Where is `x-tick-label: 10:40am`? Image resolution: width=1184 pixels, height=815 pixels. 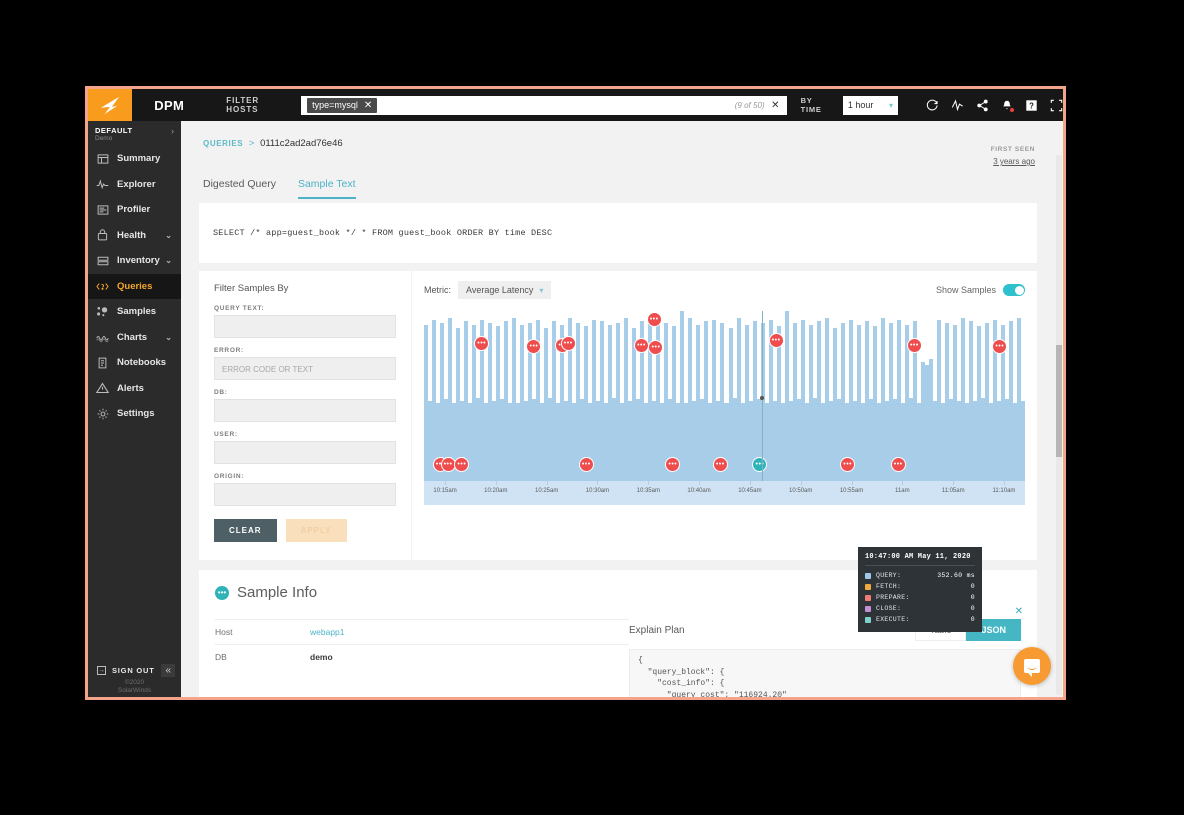
x-tick-label: 10:40am is located at coordinates (699, 491).